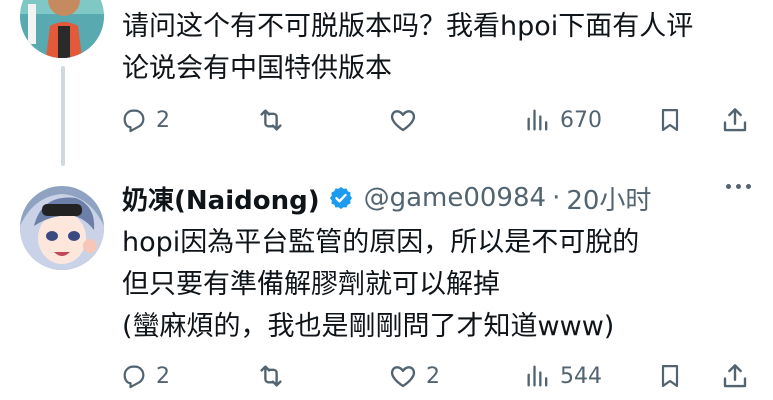 Image resolution: width=773 pixels, height=400 pixels. Describe the element at coordinates (581, 120) in the screenshot. I see `views-count: 670` at that location.